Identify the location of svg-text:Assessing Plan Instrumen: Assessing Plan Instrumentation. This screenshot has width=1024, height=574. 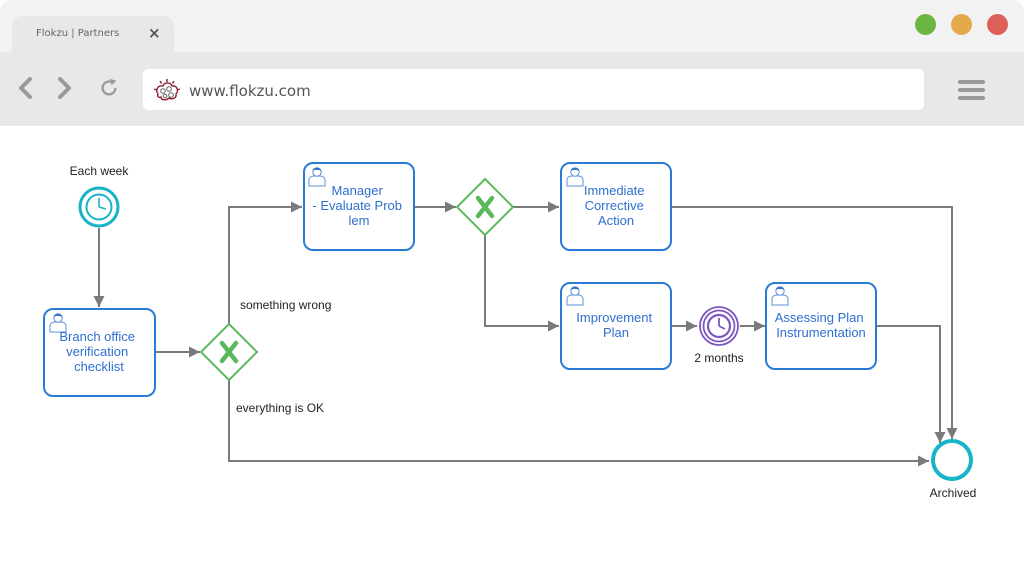
(821, 325).